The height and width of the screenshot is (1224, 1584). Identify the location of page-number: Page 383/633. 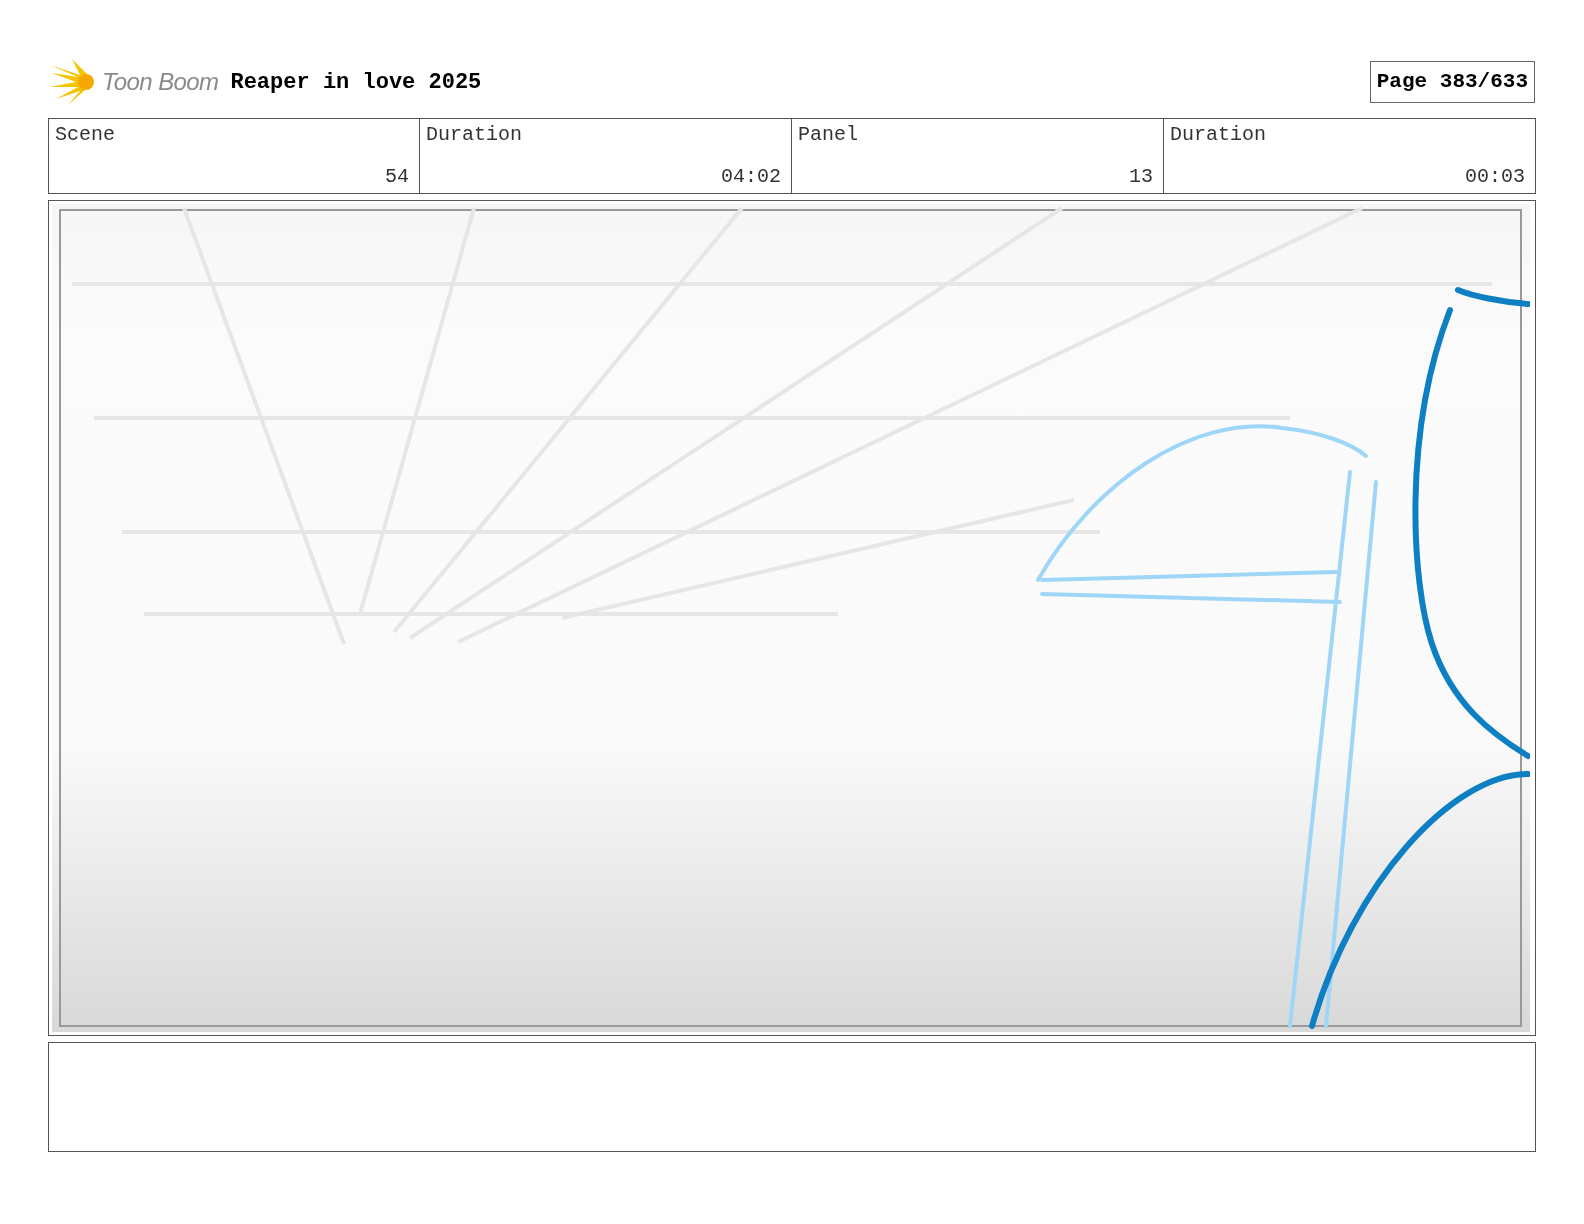
(1452, 82).